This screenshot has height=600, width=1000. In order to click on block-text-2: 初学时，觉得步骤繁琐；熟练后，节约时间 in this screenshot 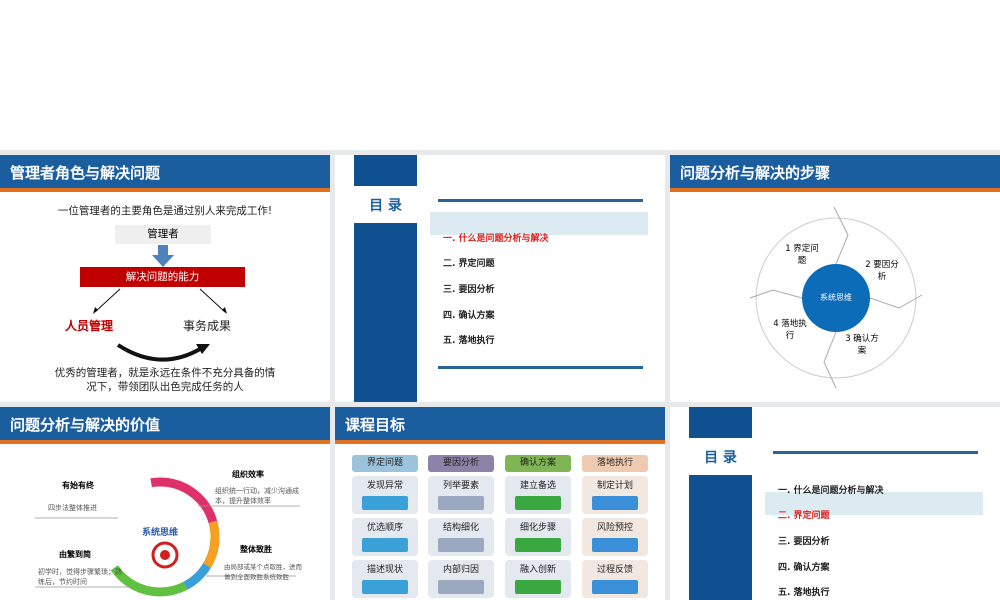, I will do `click(80, 577)`.